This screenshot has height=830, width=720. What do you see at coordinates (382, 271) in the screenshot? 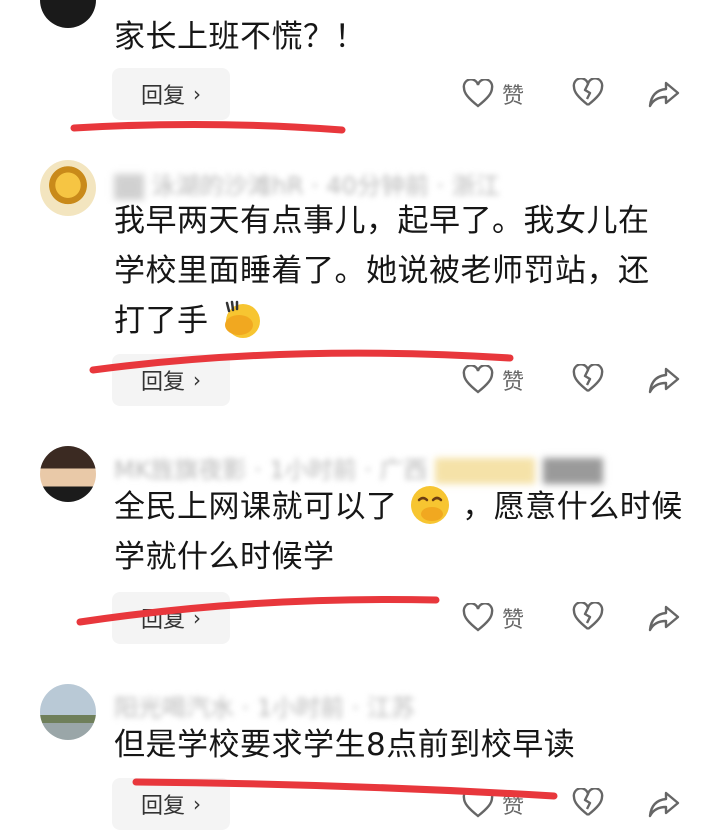
I see `comment-text-line: 学校里面睡着了。她说被老师罚站，还` at bounding box center [382, 271].